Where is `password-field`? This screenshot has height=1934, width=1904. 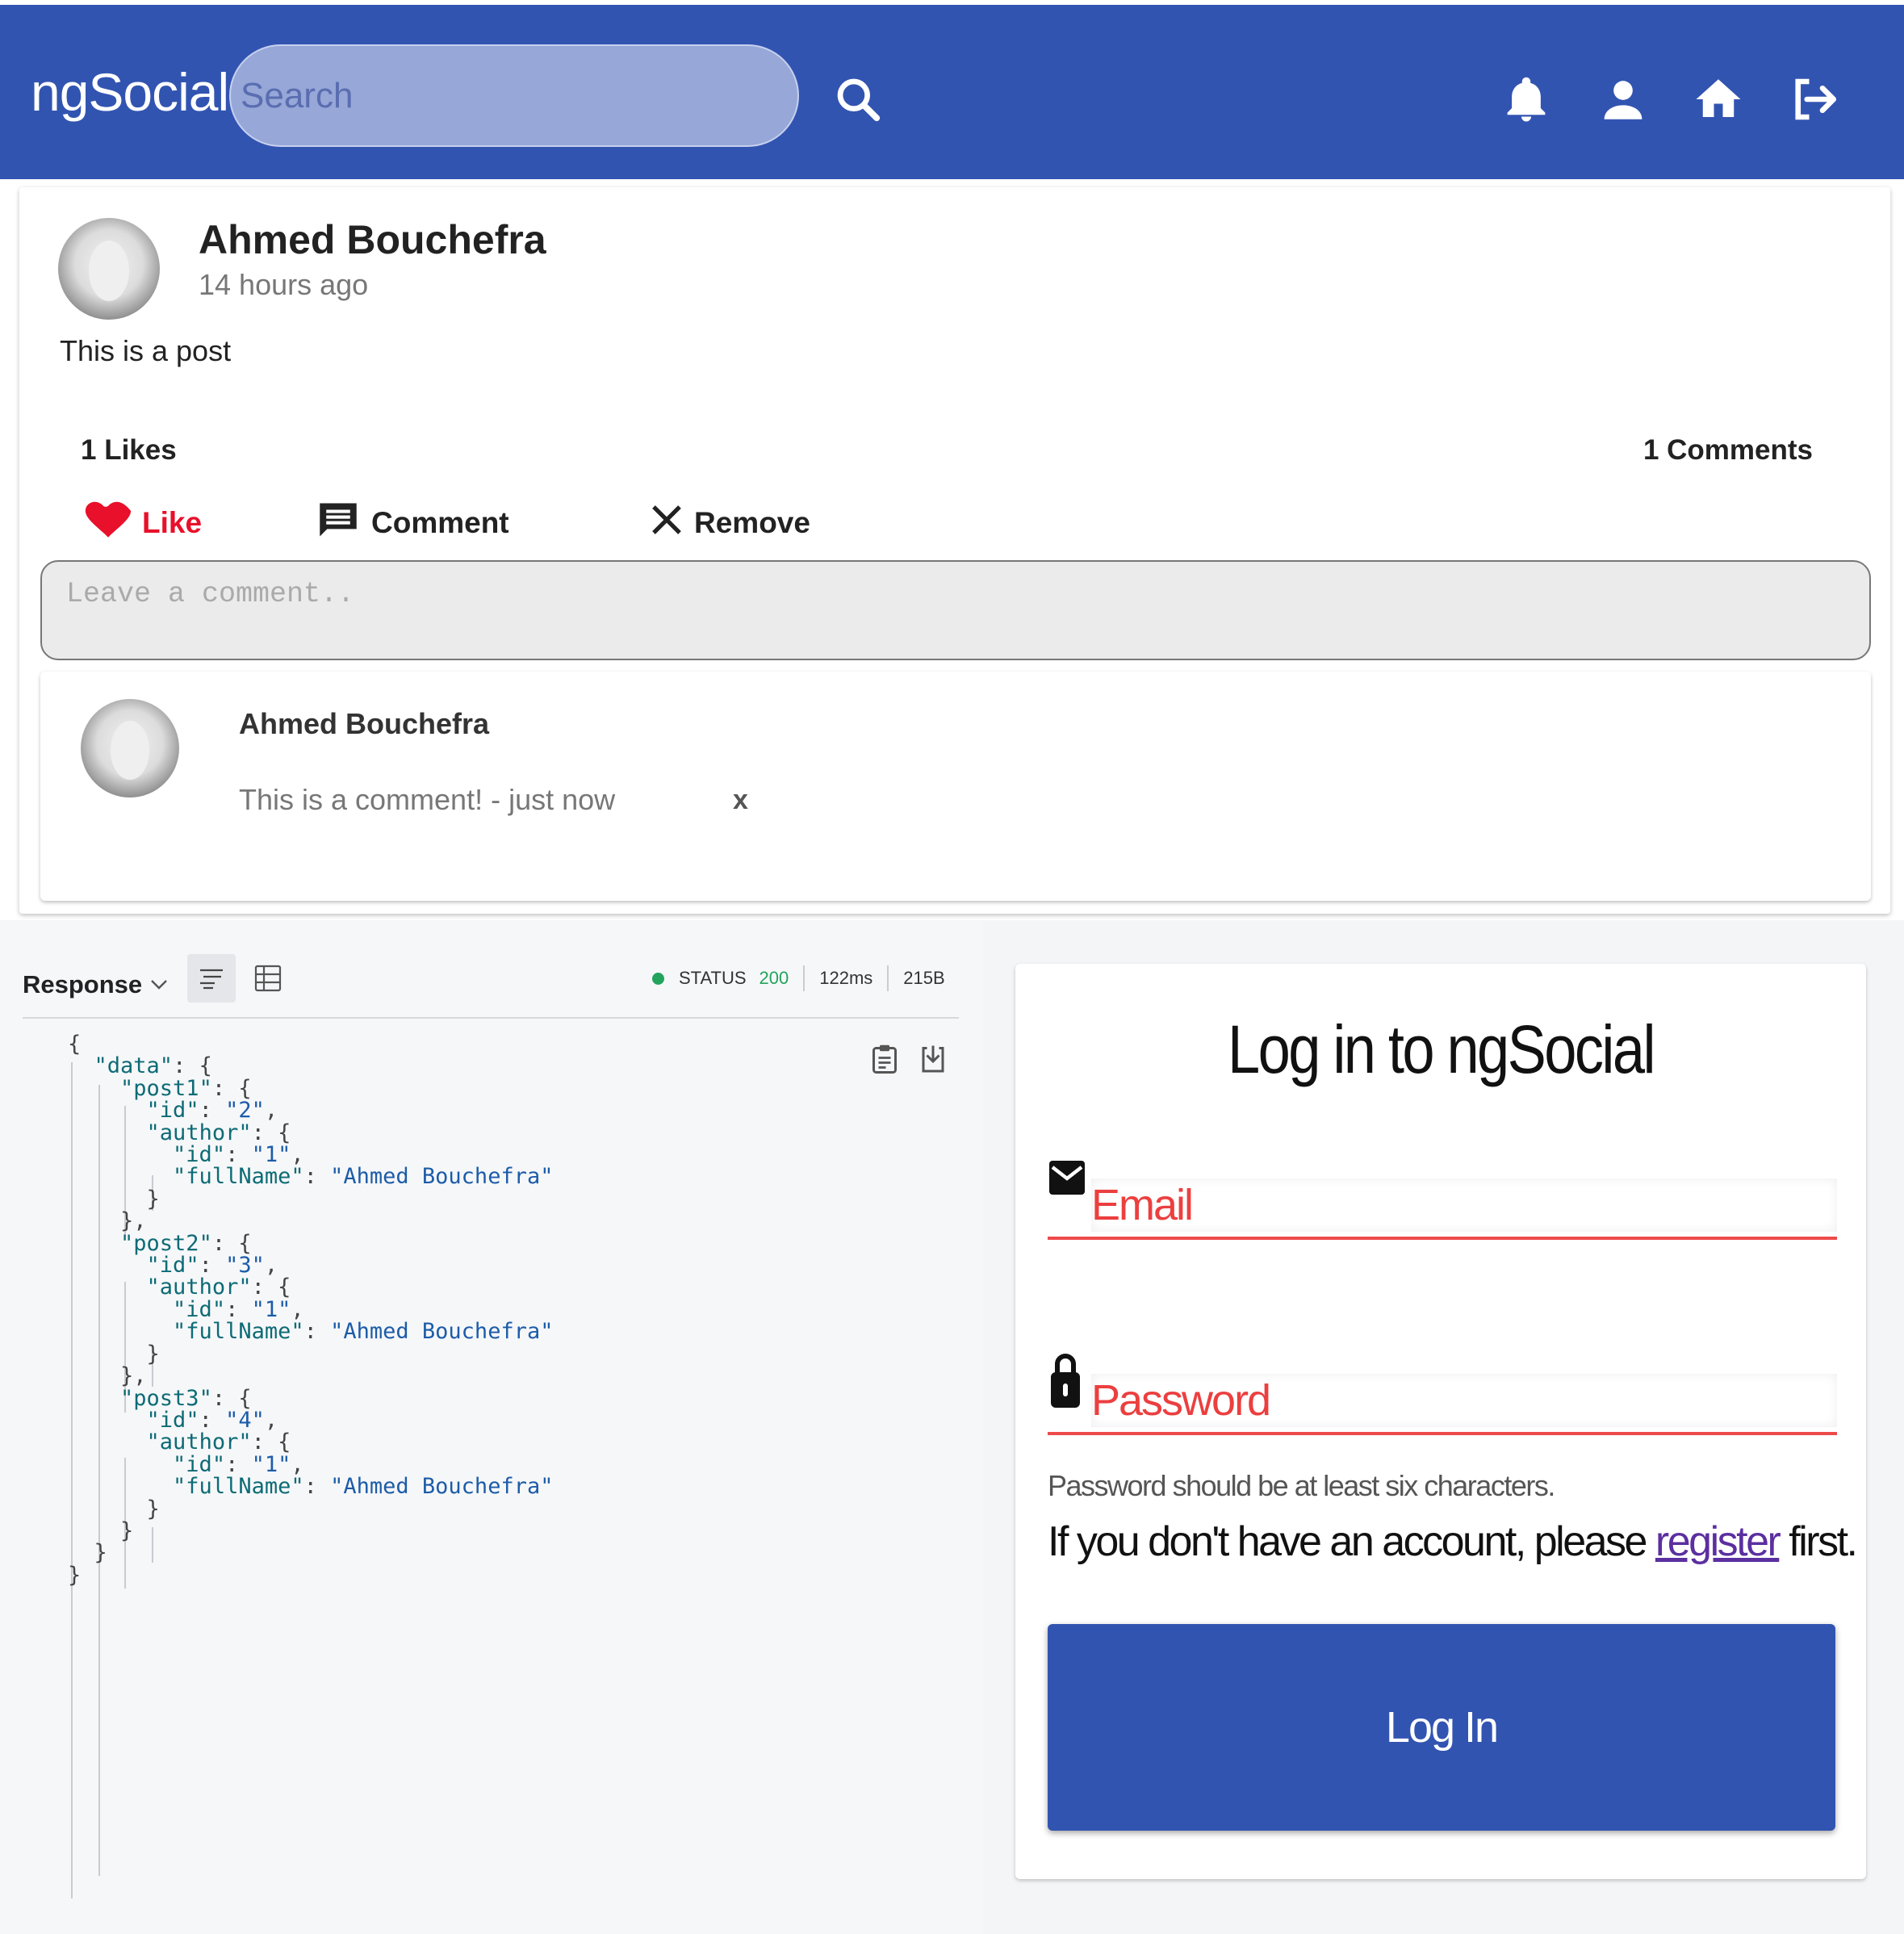
password-field is located at coordinates (1464, 1401).